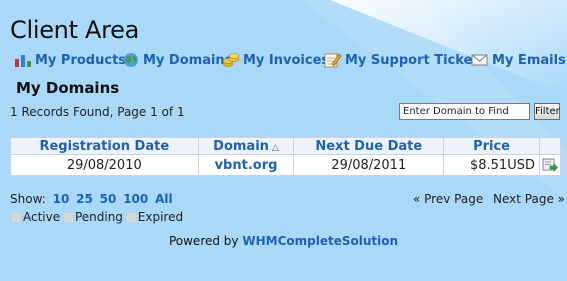  What do you see at coordinates (81, 60) in the screenshot?
I see `nav-my-products-label: My Products` at bounding box center [81, 60].